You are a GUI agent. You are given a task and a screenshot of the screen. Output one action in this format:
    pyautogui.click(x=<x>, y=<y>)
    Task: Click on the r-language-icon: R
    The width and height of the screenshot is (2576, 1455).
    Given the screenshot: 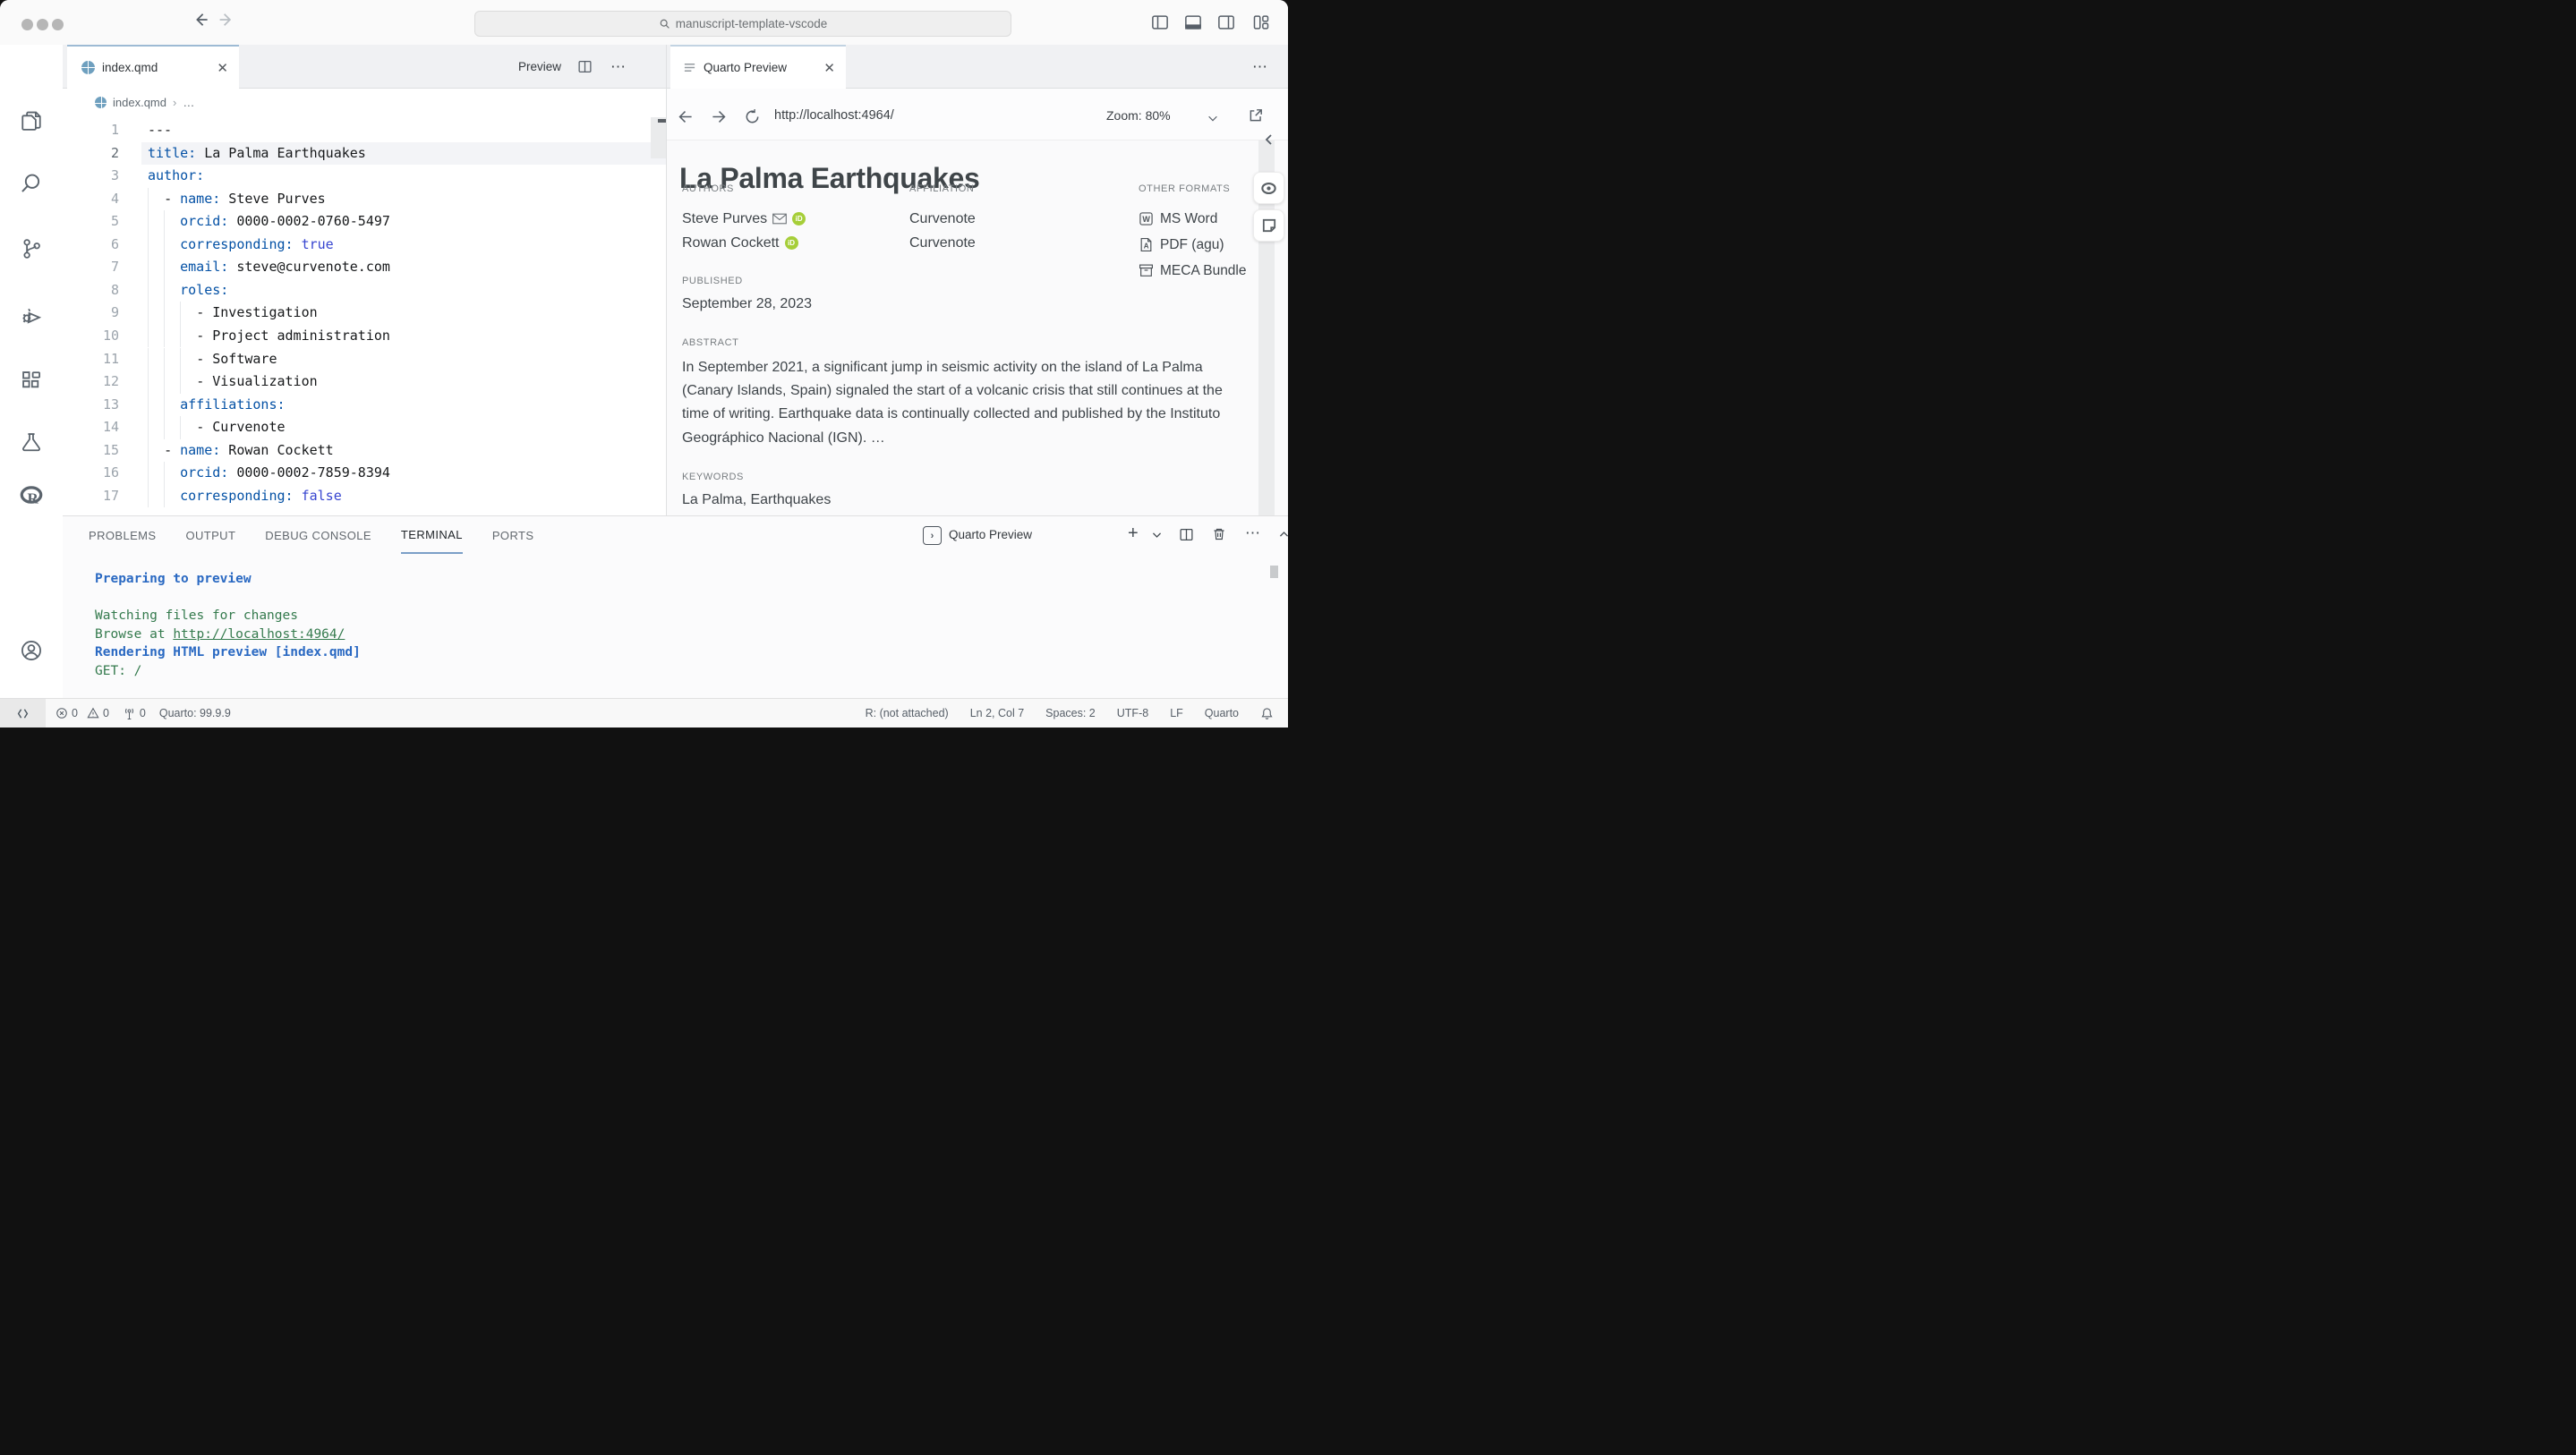 What is the action you would take?
    pyautogui.click(x=31, y=496)
    